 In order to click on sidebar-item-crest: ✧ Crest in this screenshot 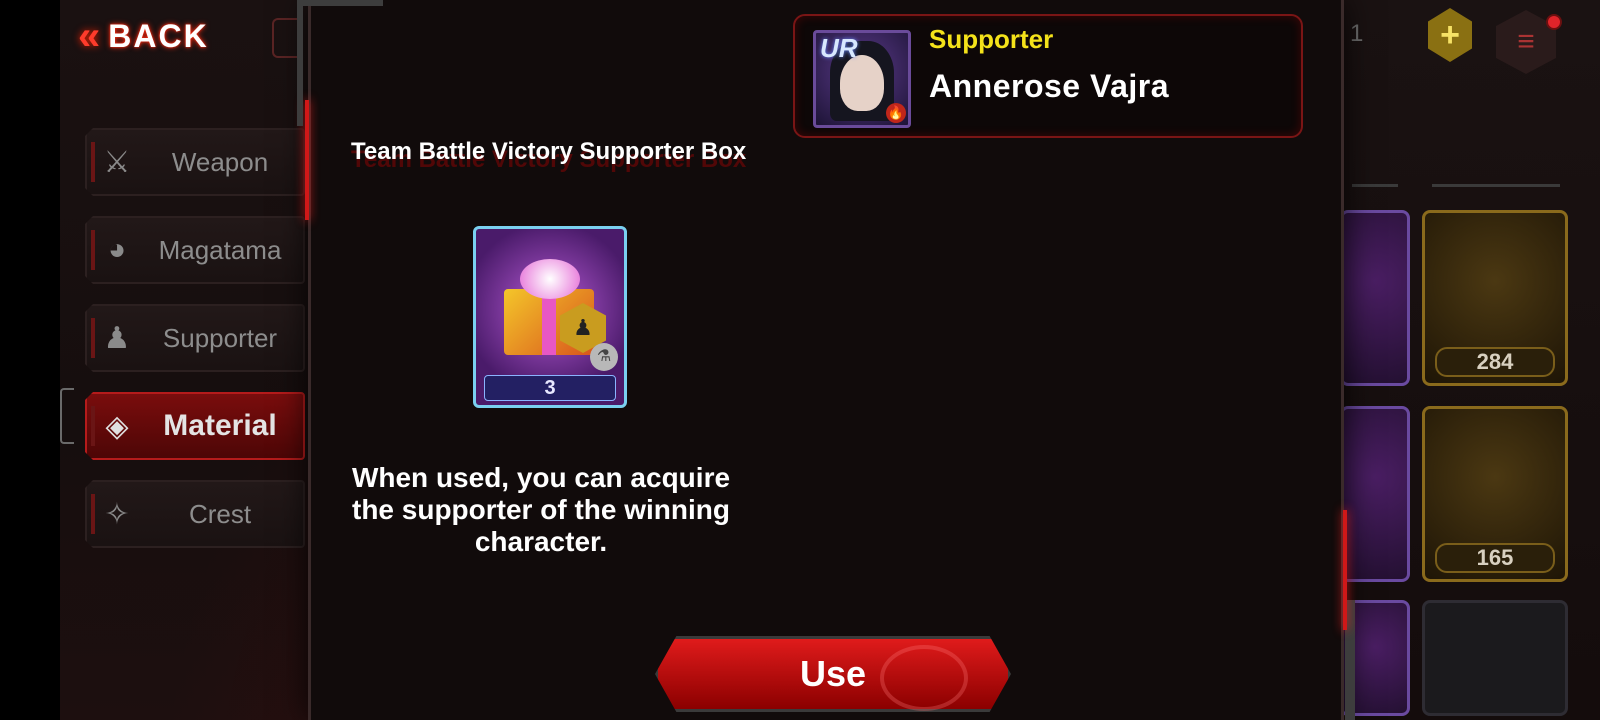, I will do `click(195, 514)`.